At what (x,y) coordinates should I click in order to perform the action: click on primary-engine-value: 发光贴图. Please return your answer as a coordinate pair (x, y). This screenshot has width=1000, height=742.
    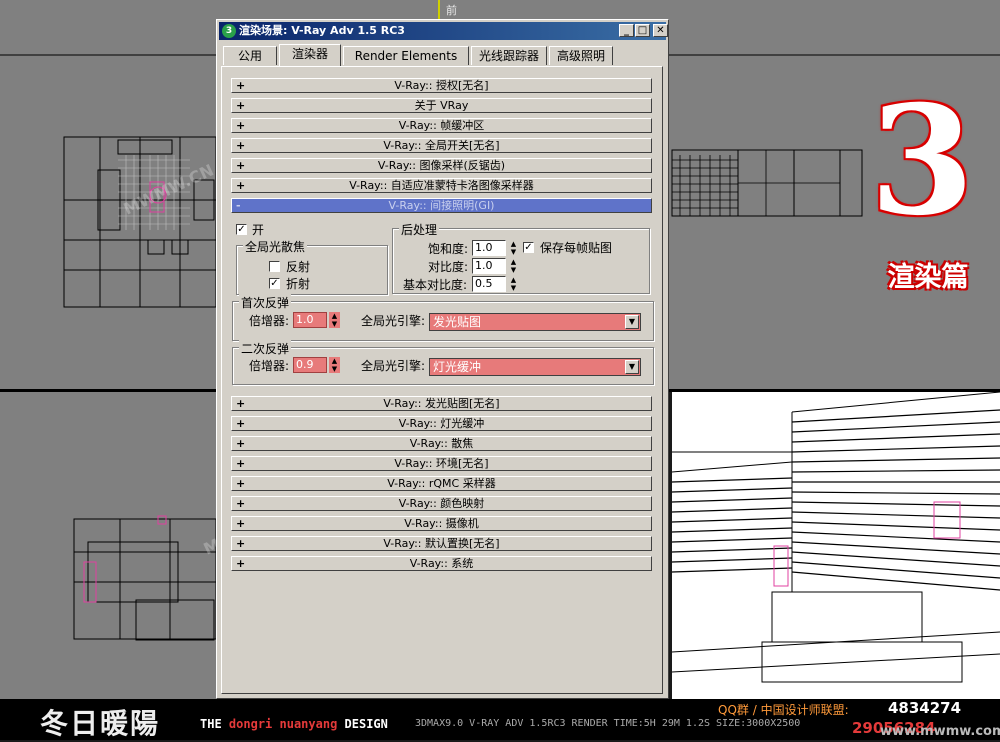
    Looking at the image, I should click on (457, 322).